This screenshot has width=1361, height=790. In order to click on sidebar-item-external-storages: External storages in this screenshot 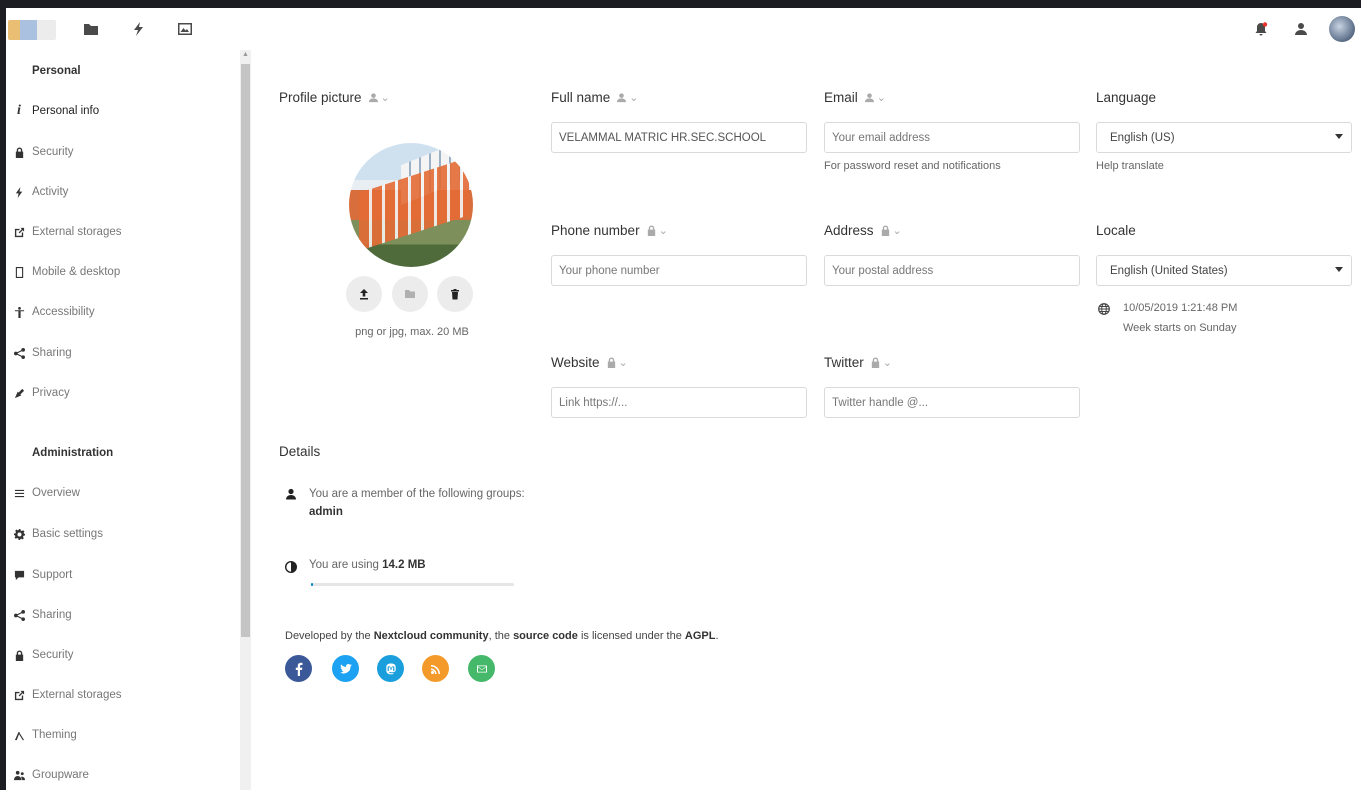, I will do `click(121, 232)`.